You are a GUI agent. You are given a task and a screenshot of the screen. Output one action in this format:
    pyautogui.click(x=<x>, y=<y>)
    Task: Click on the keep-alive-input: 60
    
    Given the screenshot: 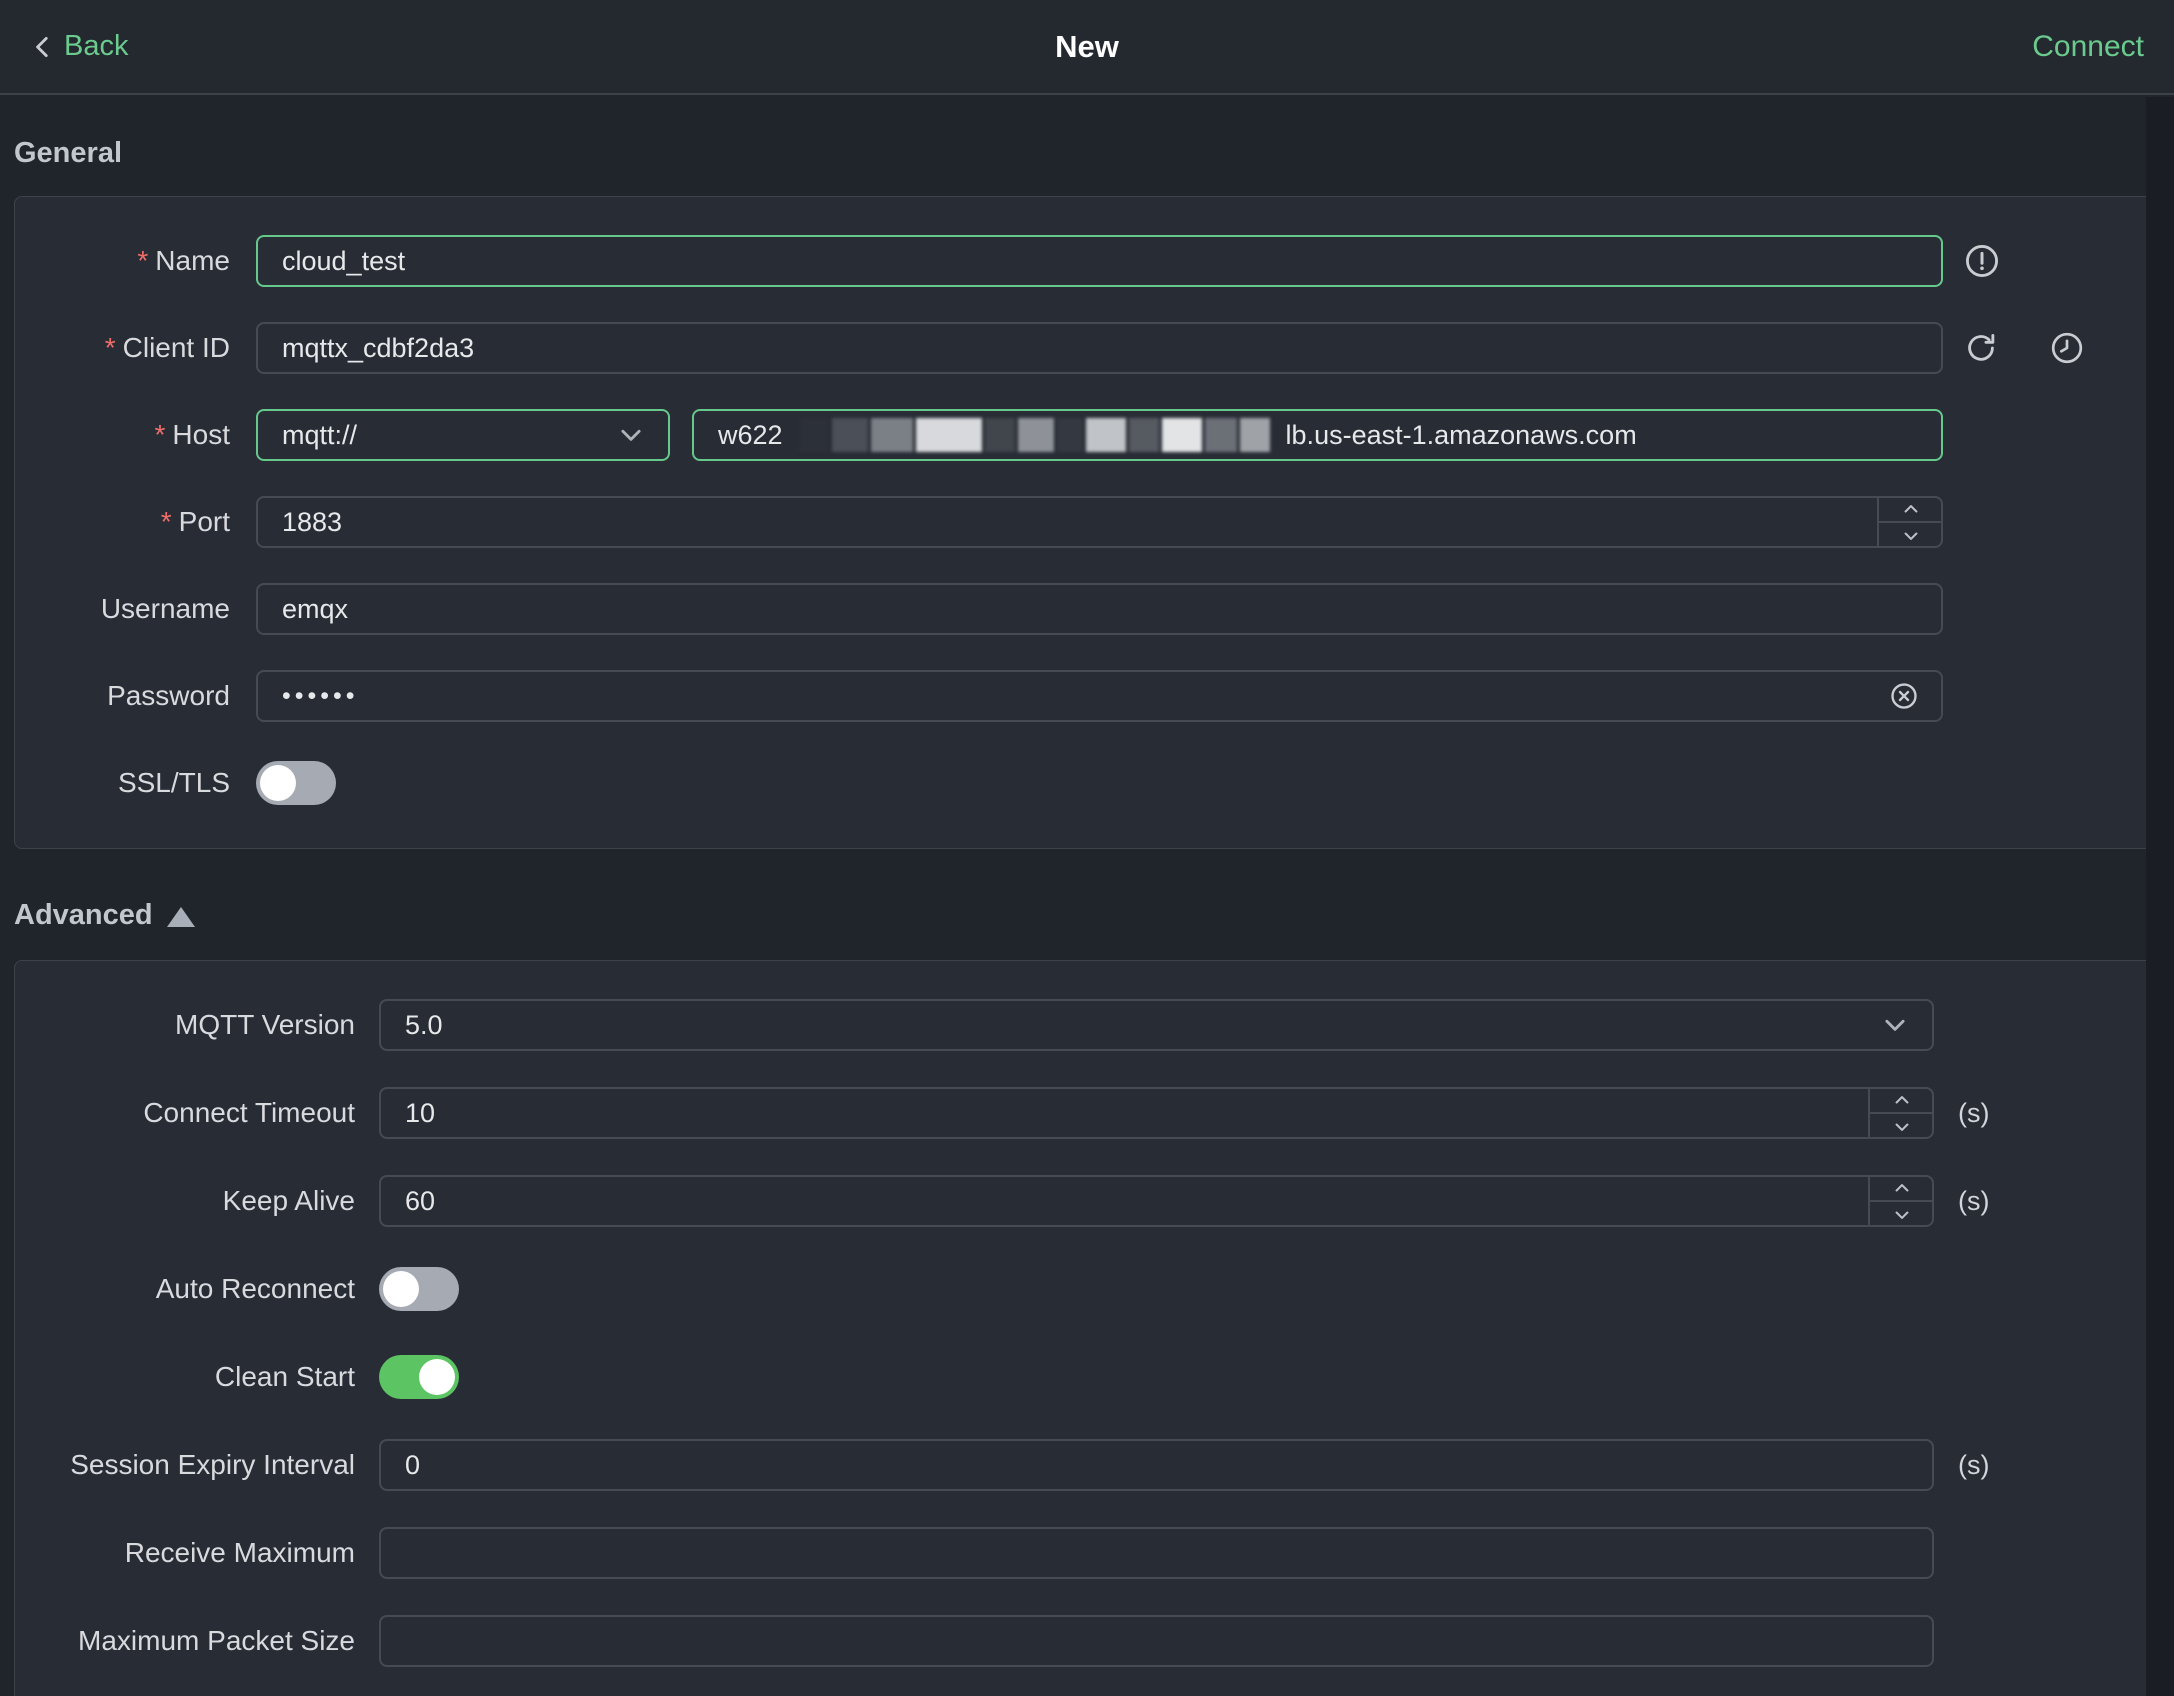 What is the action you would take?
    pyautogui.click(x=1156, y=1201)
    